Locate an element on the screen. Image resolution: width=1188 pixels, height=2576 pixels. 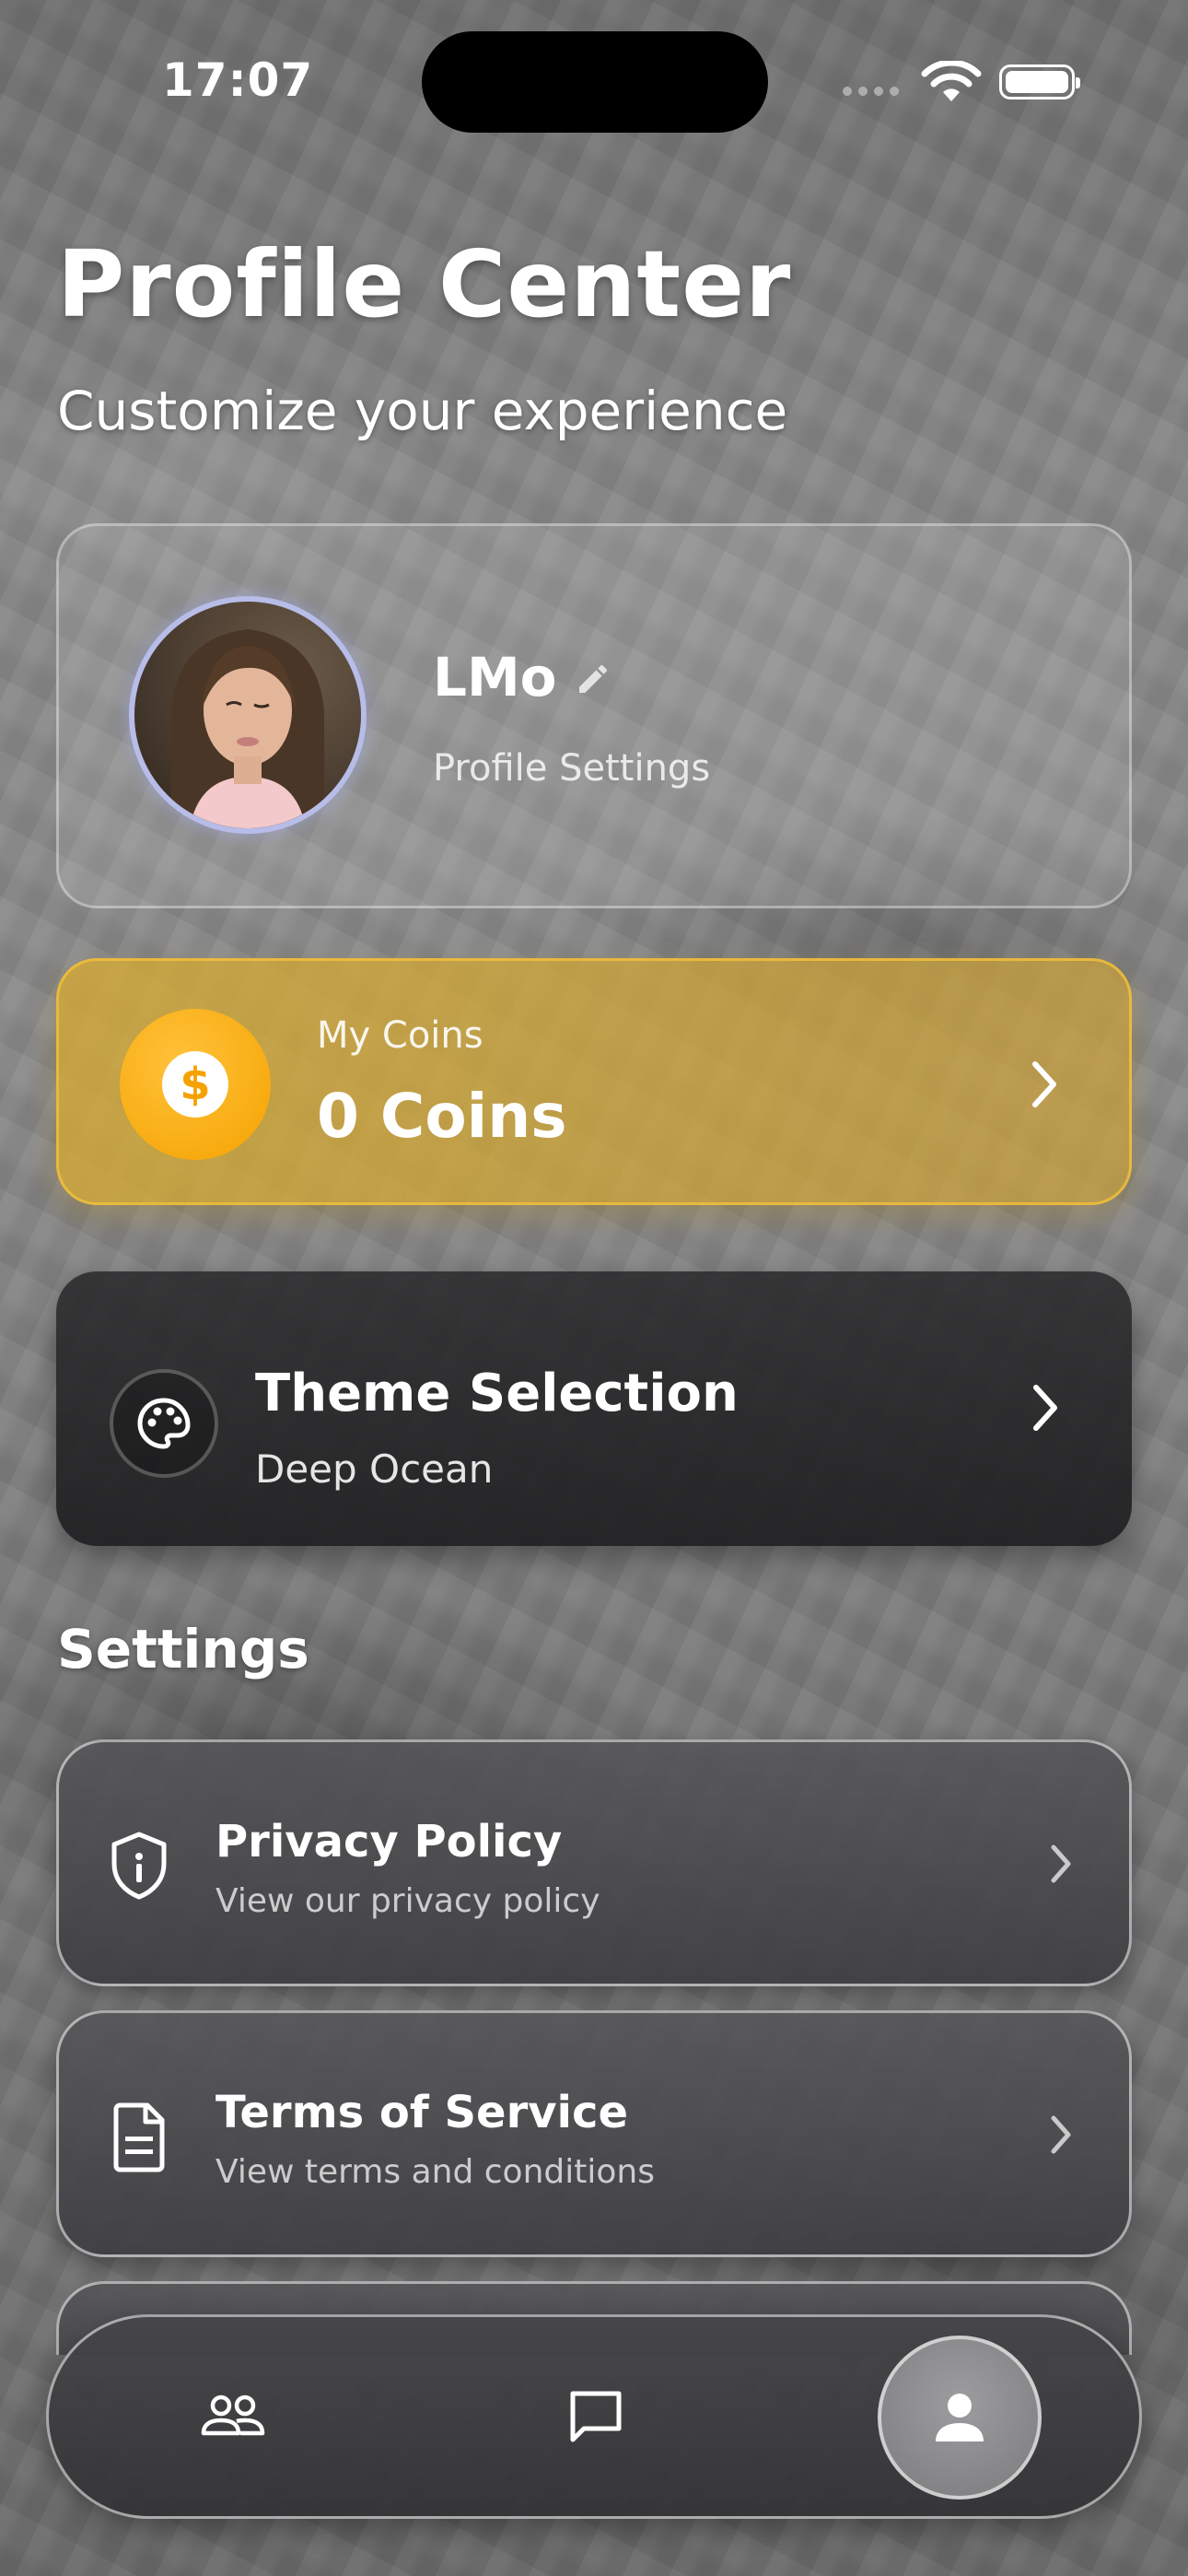
document-icon is located at coordinates (139, 2137).